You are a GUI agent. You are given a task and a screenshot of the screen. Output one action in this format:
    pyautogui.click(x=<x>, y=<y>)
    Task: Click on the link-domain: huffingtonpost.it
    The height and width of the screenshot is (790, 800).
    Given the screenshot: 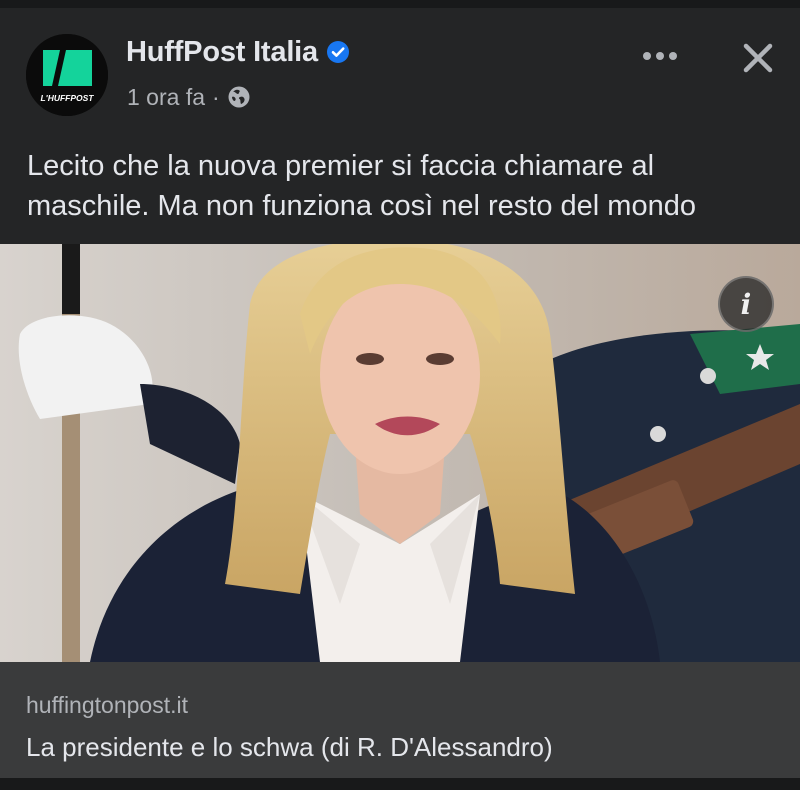 What is the action you would take?
    pyautogui.click(x=107, y=705)
    